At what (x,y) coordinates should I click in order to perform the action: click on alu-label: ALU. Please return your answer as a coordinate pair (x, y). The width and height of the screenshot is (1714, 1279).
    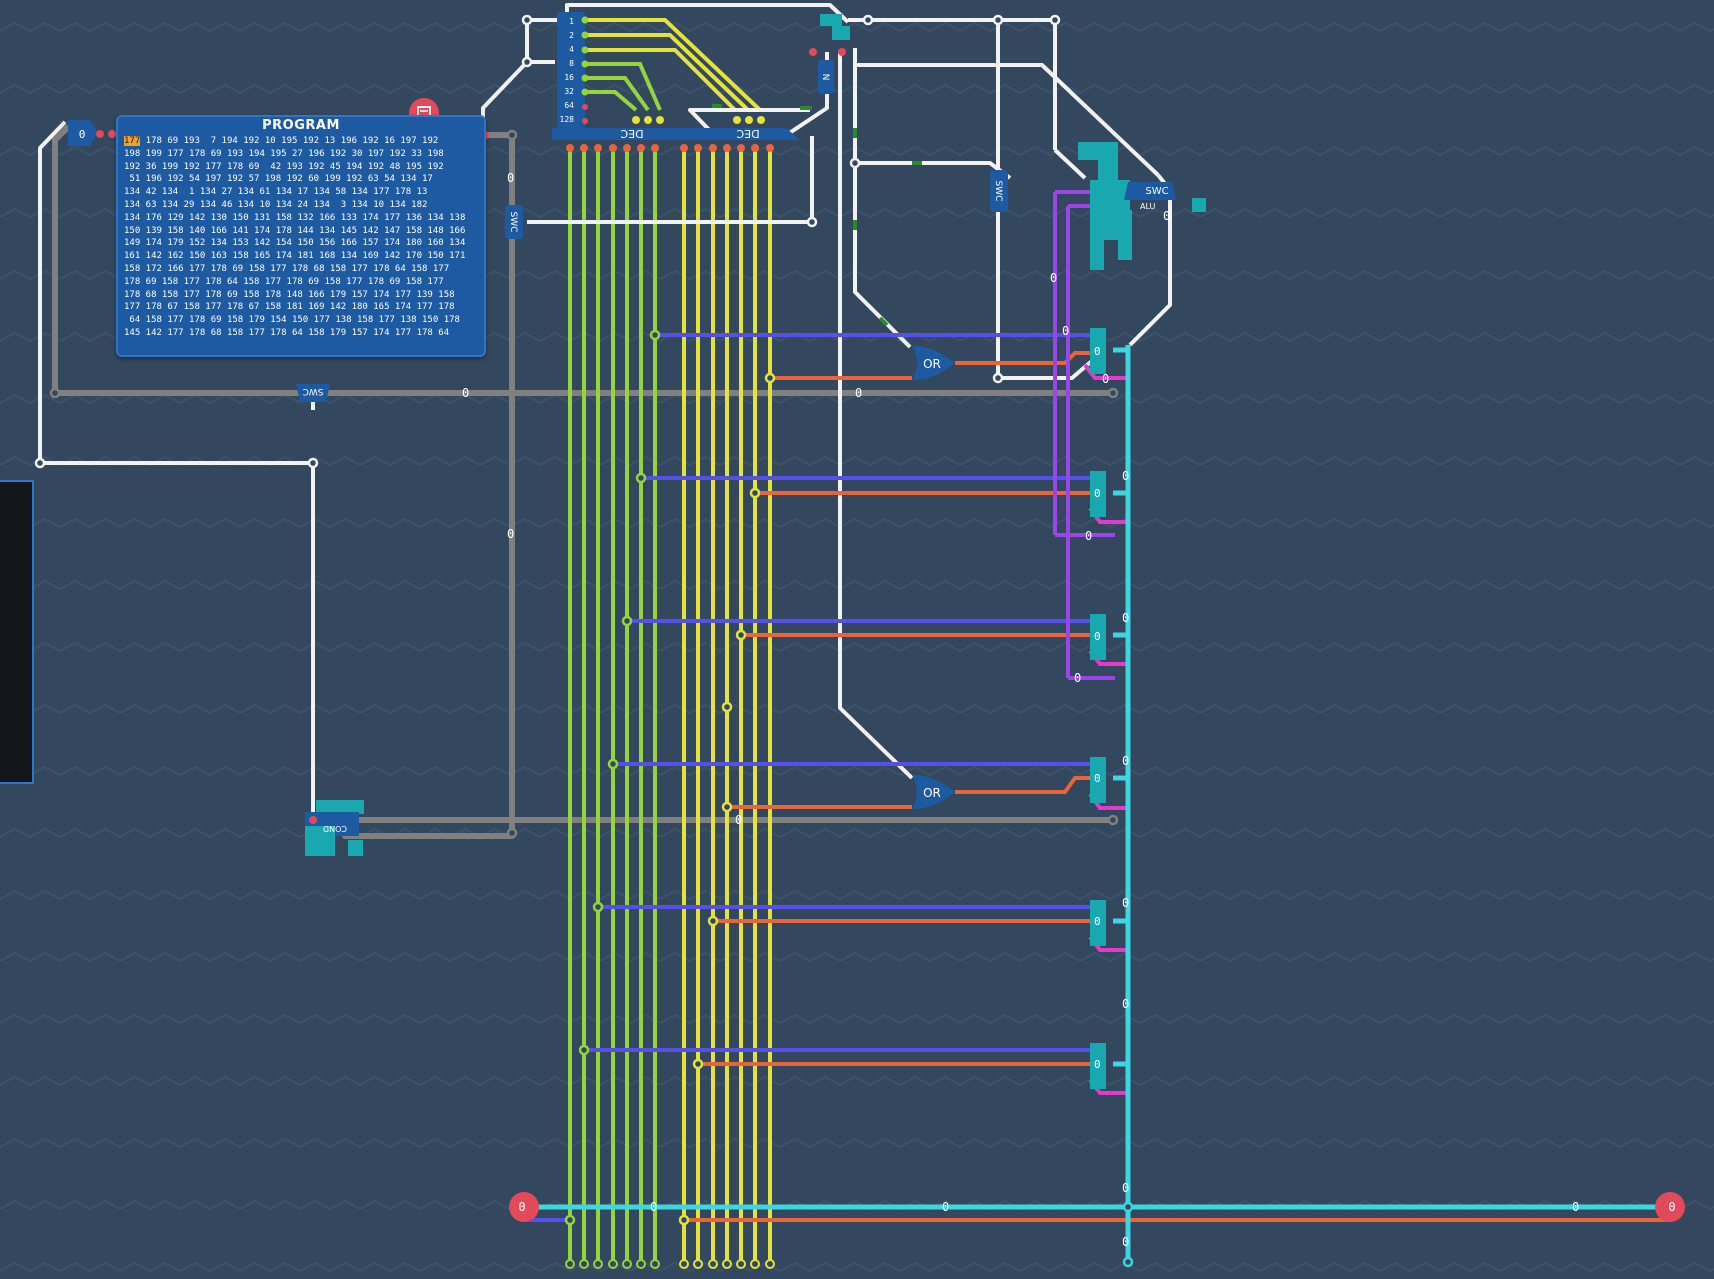
    Looking at the image, I should click on (1148, 206).